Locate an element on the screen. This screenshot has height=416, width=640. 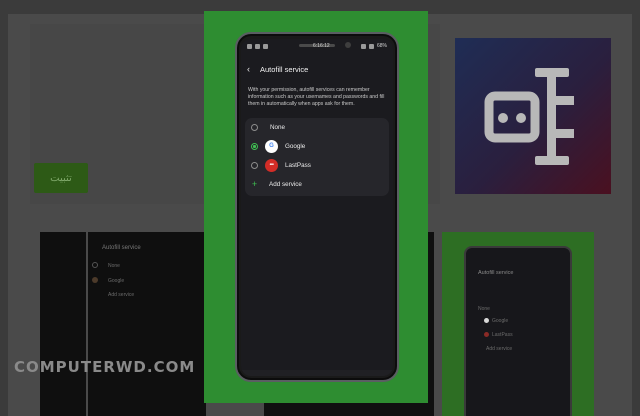
page-title: Autofill service is located at coordinates (284, 69).